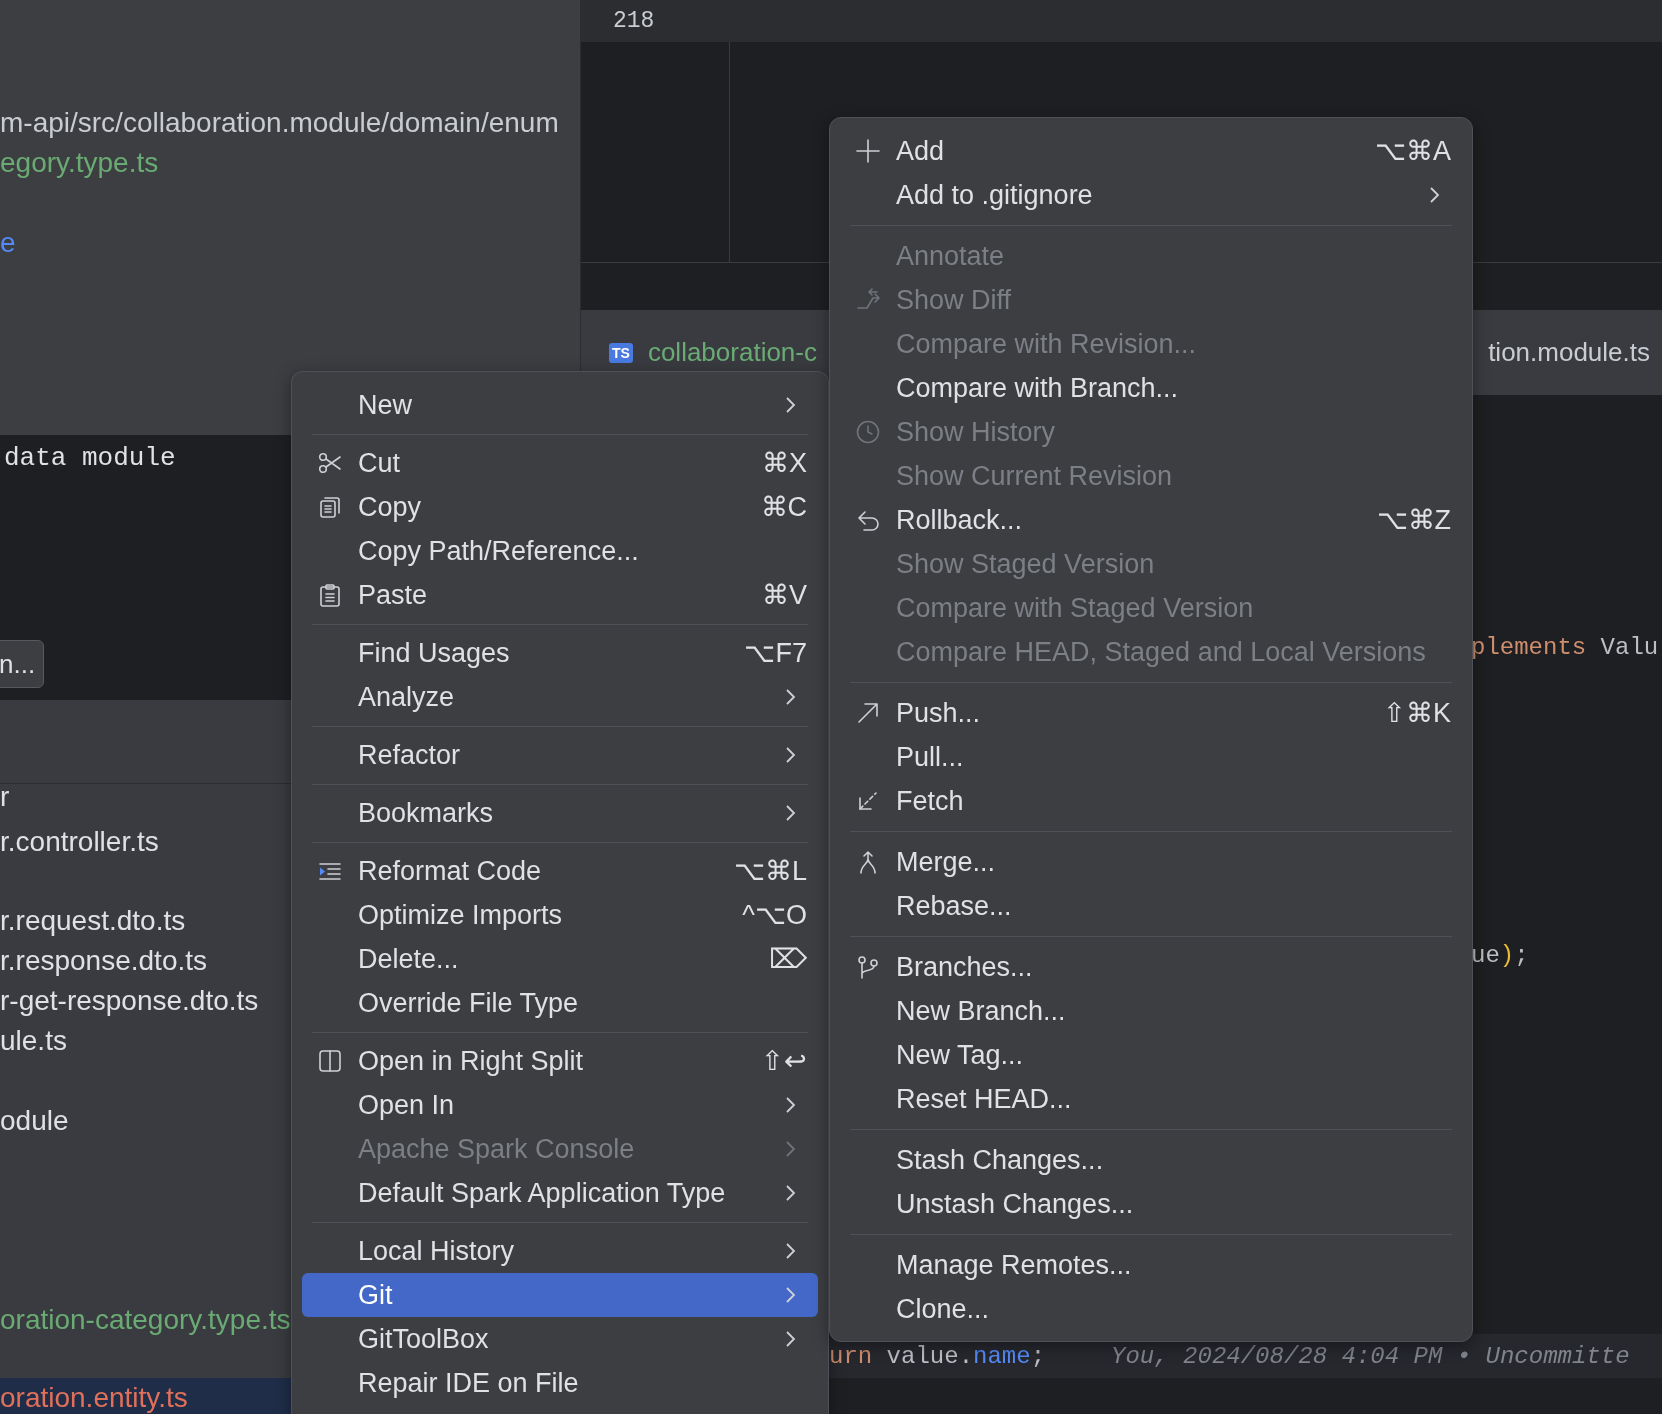  I want to click on menu-item: Copy ⌘C, so click(560, 507).